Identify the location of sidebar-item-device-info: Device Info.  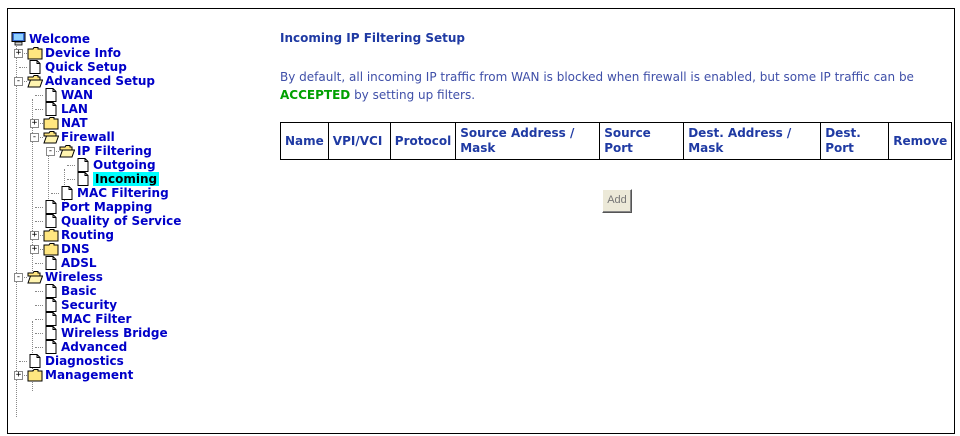
(74, 53).